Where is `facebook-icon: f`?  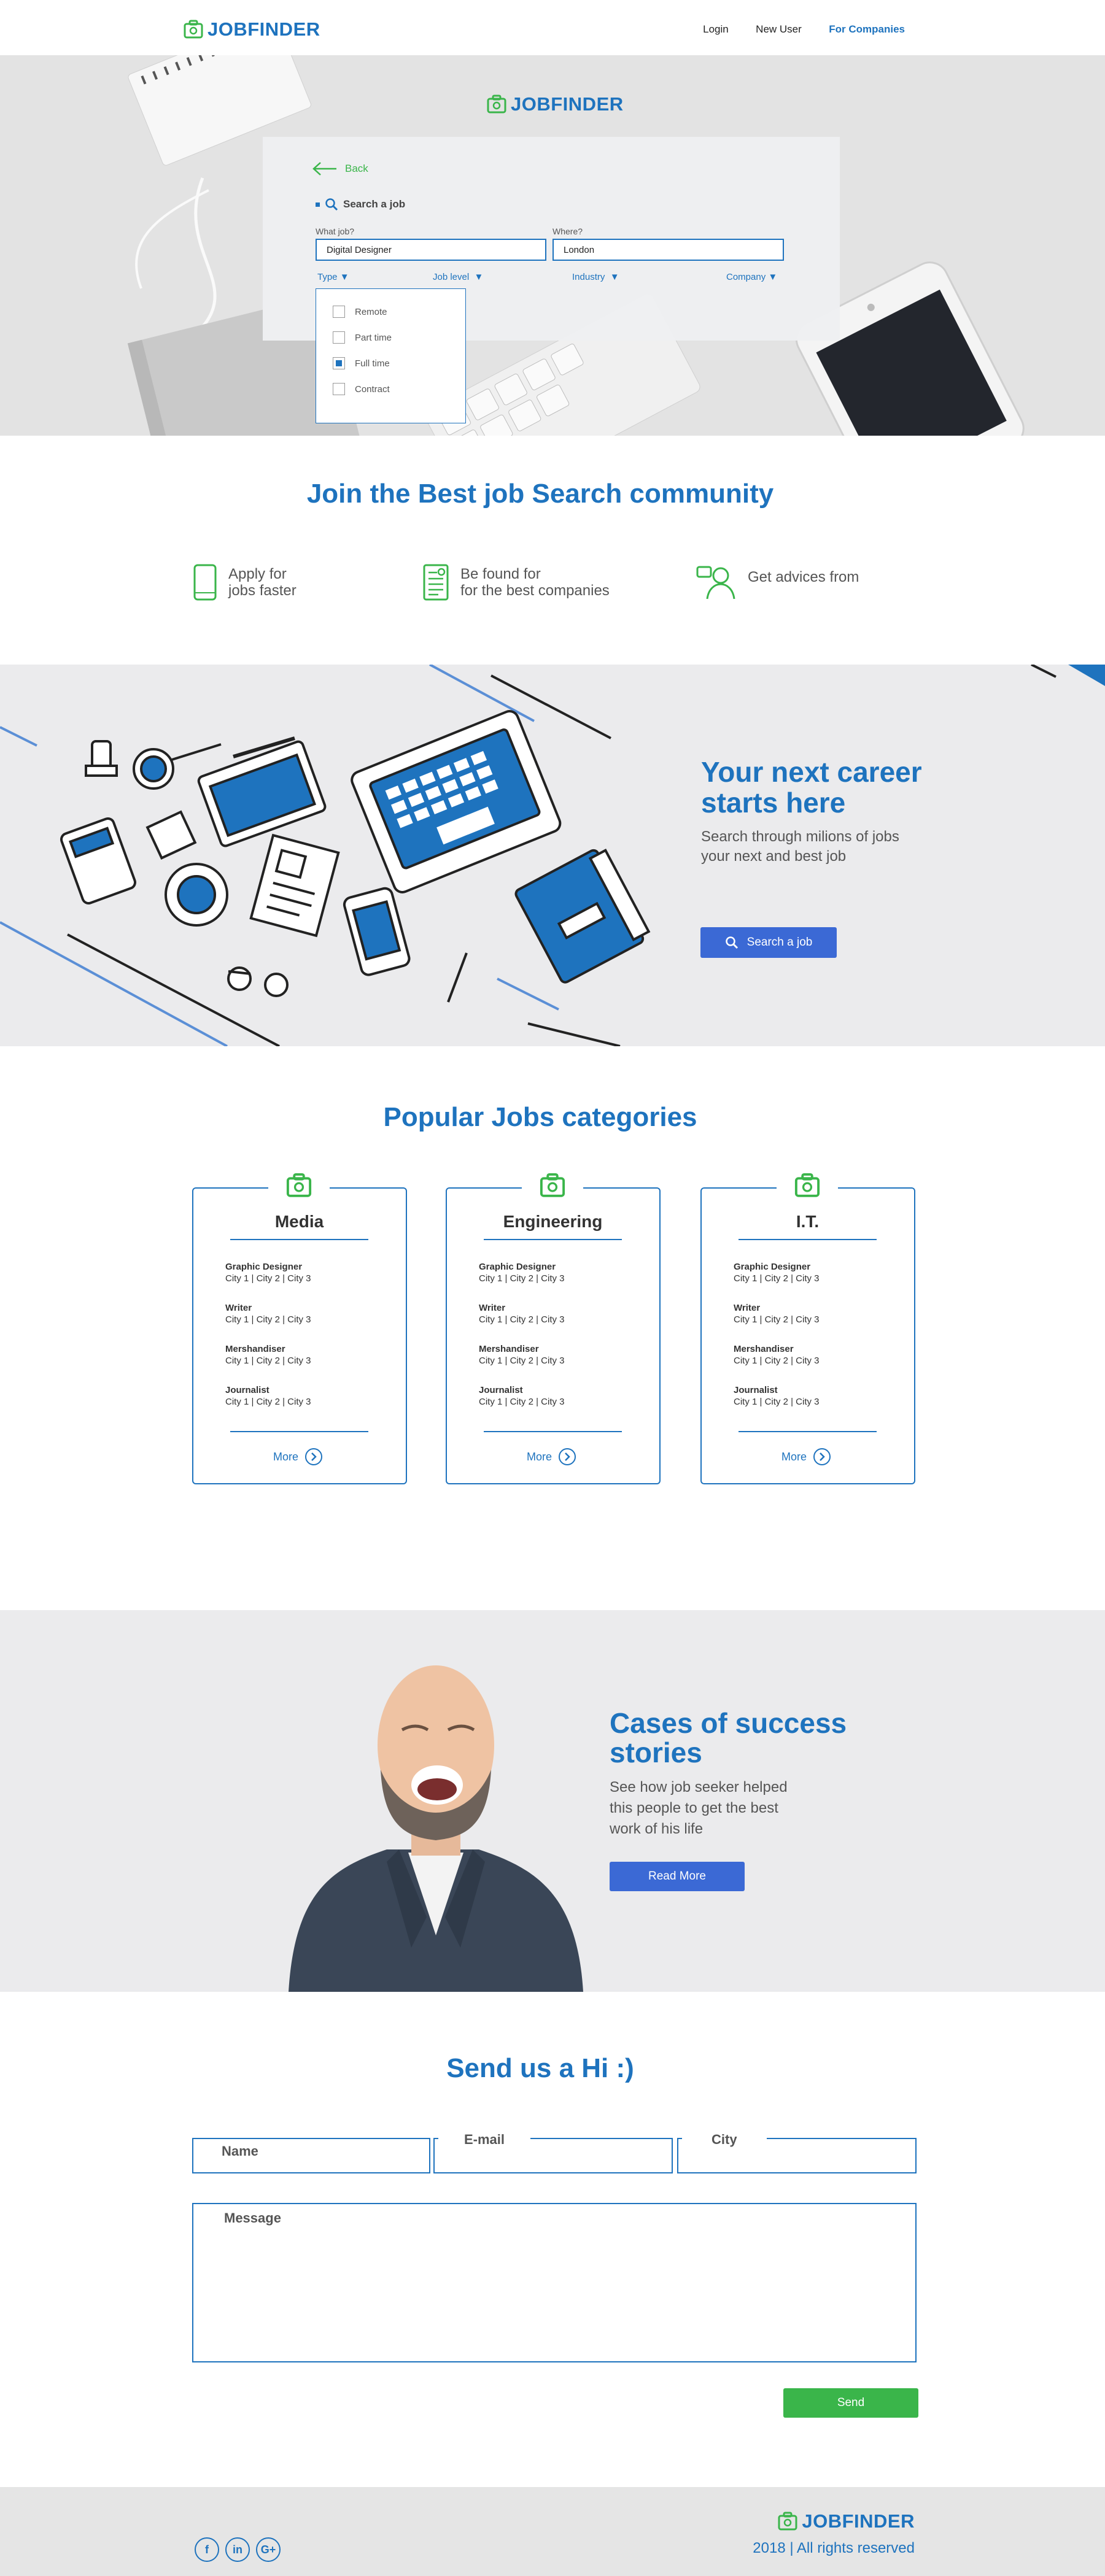
facebook-icon: f is located at coordinates (207, 2549).